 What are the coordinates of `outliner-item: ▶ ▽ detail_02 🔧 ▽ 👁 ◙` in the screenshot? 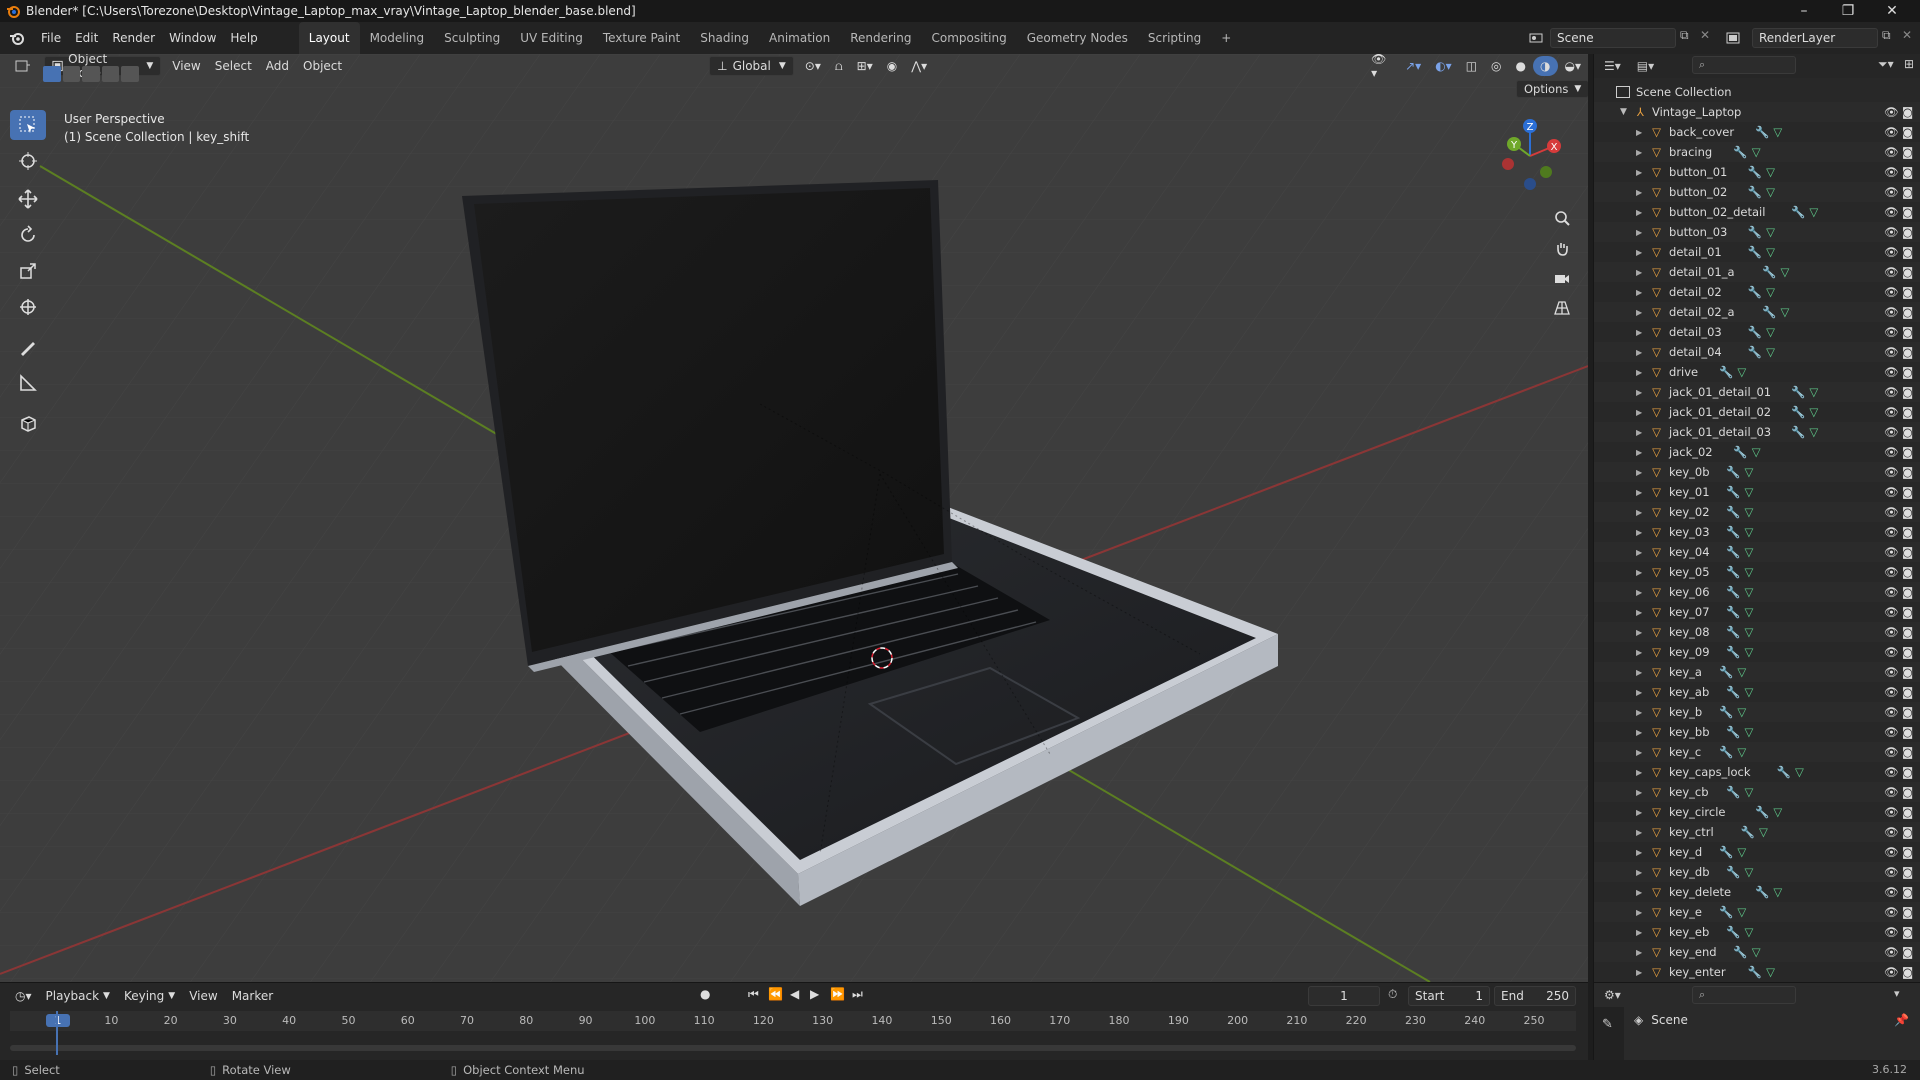 It's located at (1757, 292).